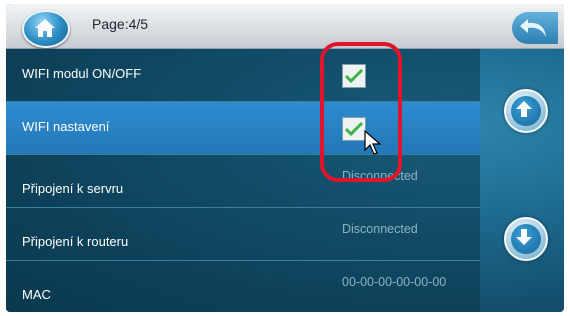 The height and width of the screenshot is (316, 570). I want to click on row-router-connection: Připojení k routeru Disconnected, so click(243, 234).